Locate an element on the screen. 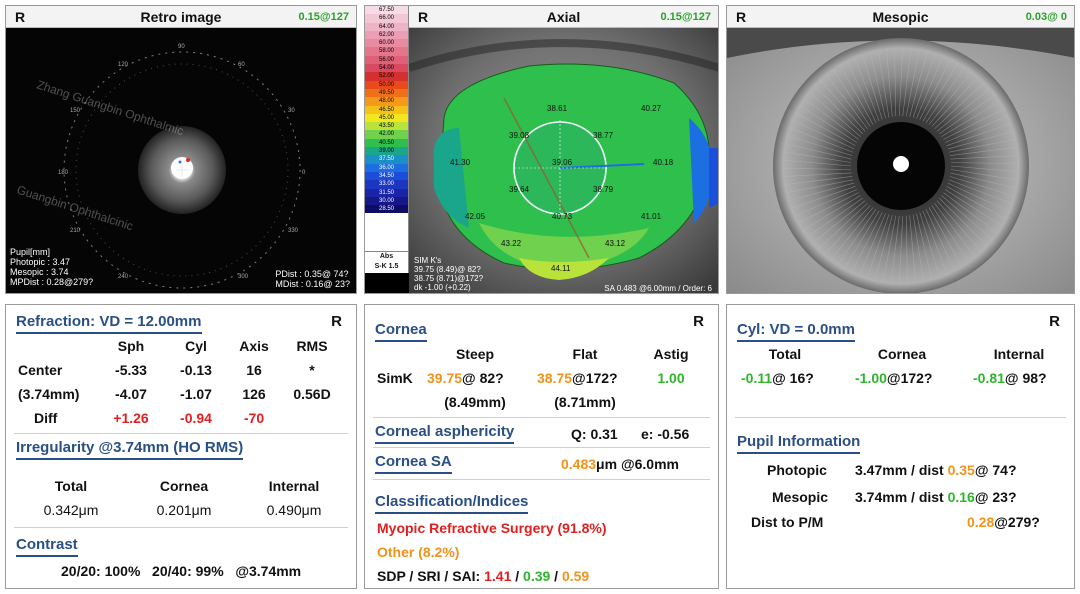 This screenshot has width=1080, height=594. panel-title: Mesopic is located at coordinates (900, 17).